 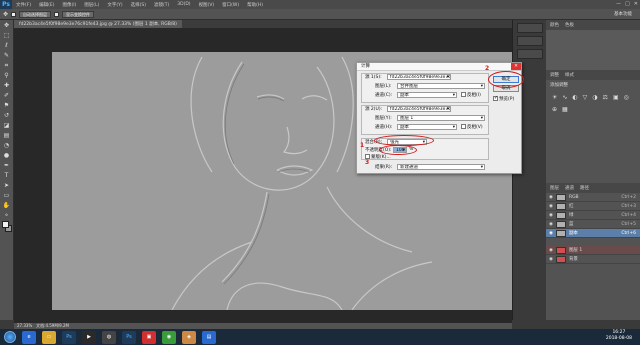 What do you see at coordinates (626, 97) in the screenshot?
I see `photo-filter-icon: ◎` at bounding box center [626, 97].